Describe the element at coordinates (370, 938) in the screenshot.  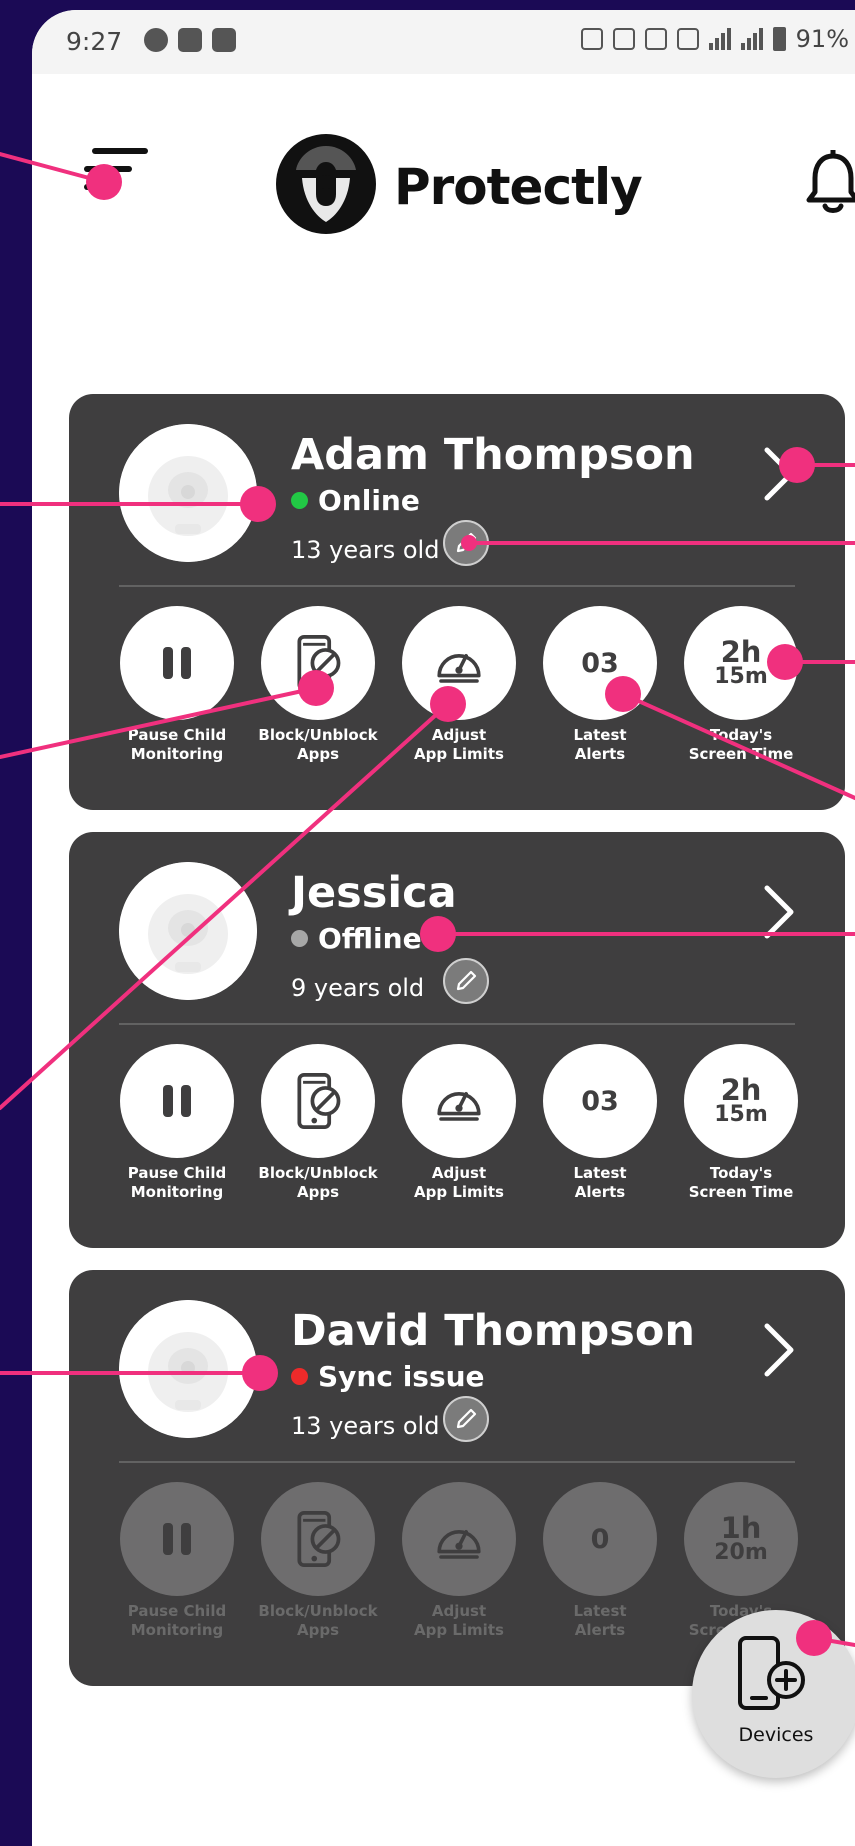
I see `status-text: Offline` at that location.